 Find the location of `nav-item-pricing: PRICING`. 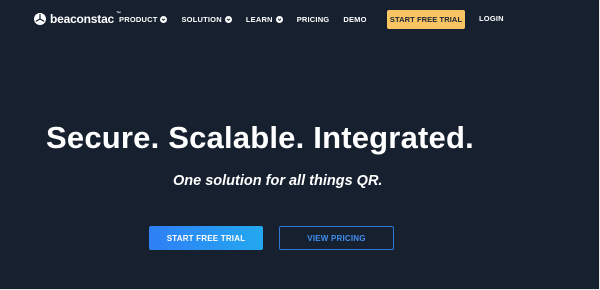

nav-item-pricing: PRICING is located at coordinates (313, 19).